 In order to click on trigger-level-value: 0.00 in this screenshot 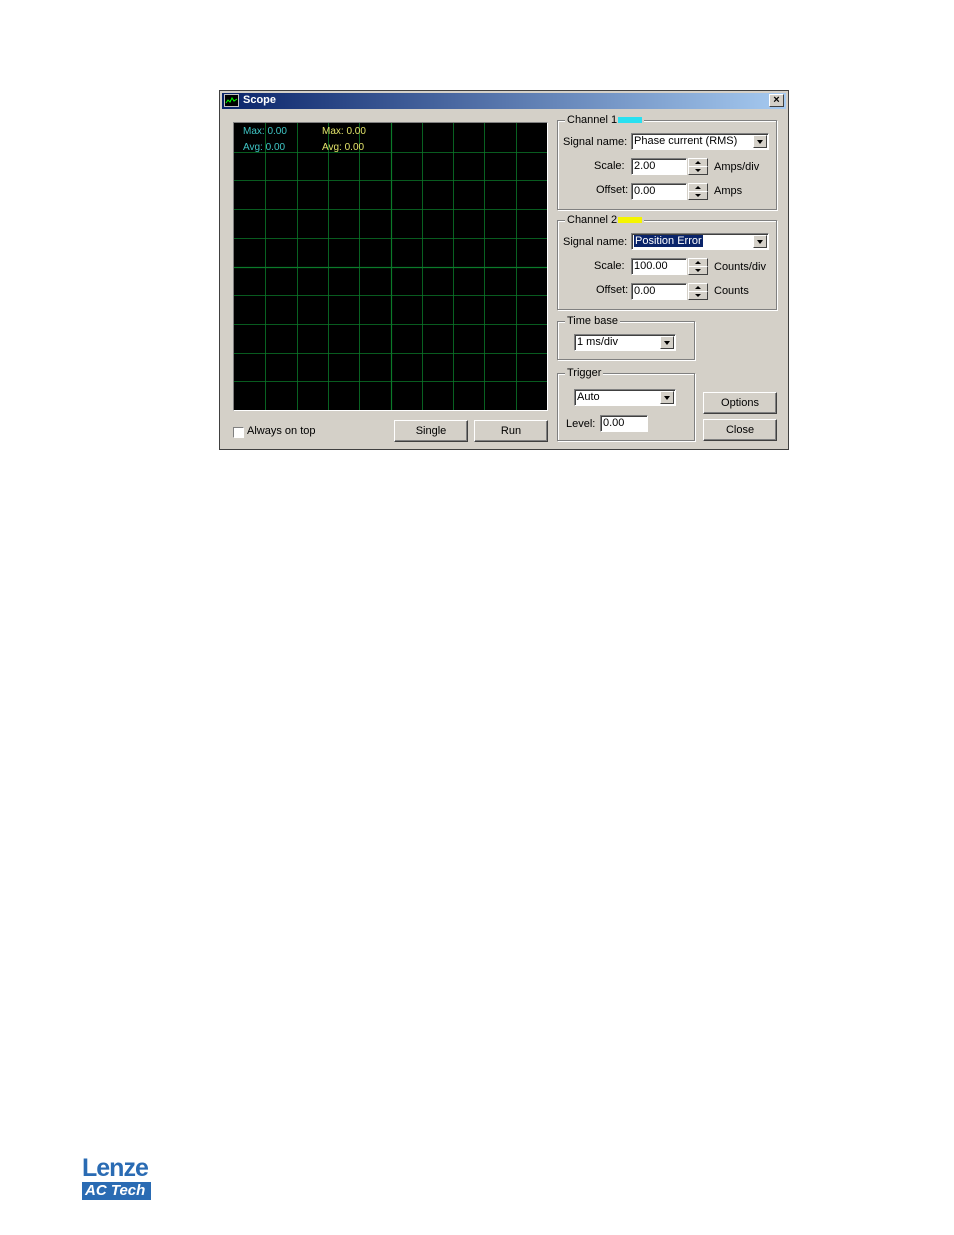, I will do `click(614, 423)`.